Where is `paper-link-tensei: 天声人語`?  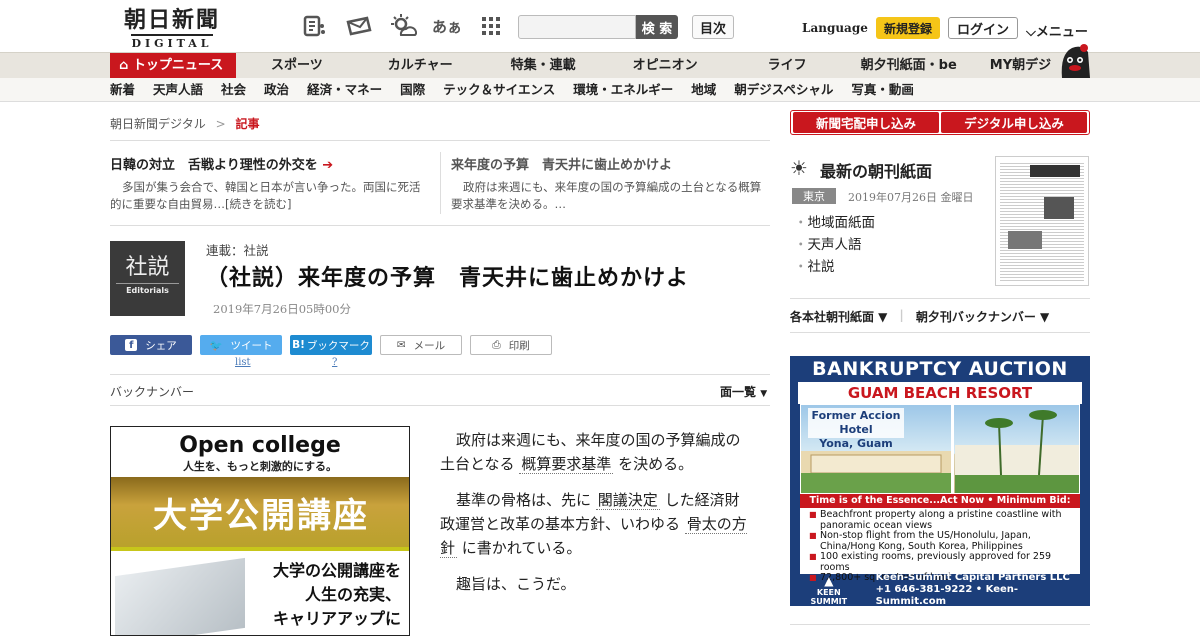 paper-link-tensei: 天声人語 is located at coordinates (834, 245).